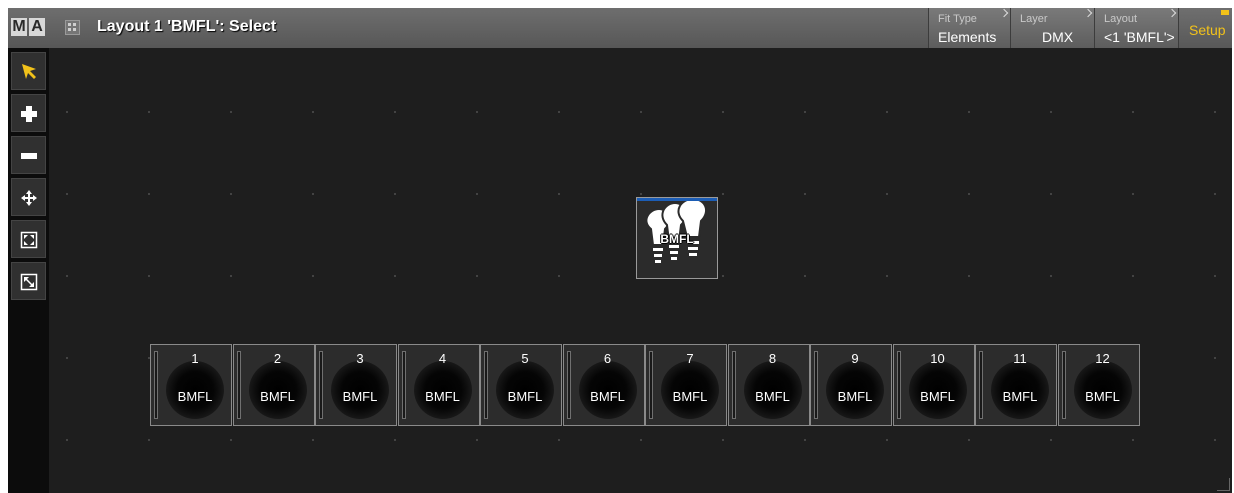 The image size is (1234, 493). I want to click on fixture-id: 5, so click(525, 358).